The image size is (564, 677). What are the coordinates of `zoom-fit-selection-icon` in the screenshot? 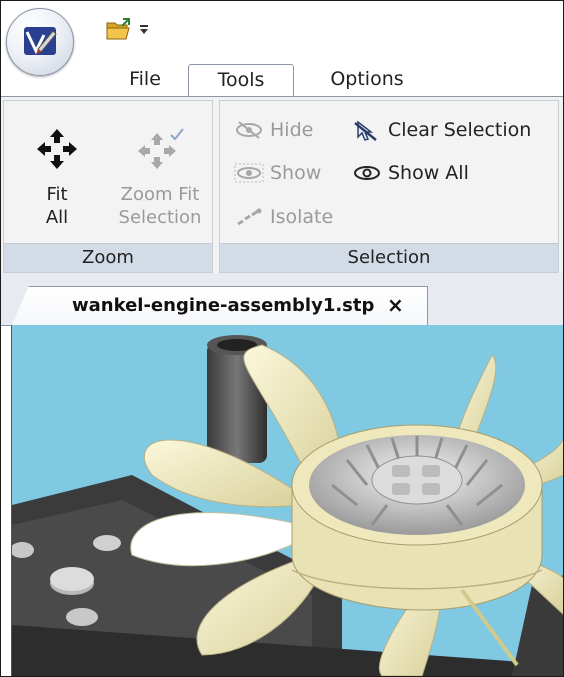 It's located at (161, 148).